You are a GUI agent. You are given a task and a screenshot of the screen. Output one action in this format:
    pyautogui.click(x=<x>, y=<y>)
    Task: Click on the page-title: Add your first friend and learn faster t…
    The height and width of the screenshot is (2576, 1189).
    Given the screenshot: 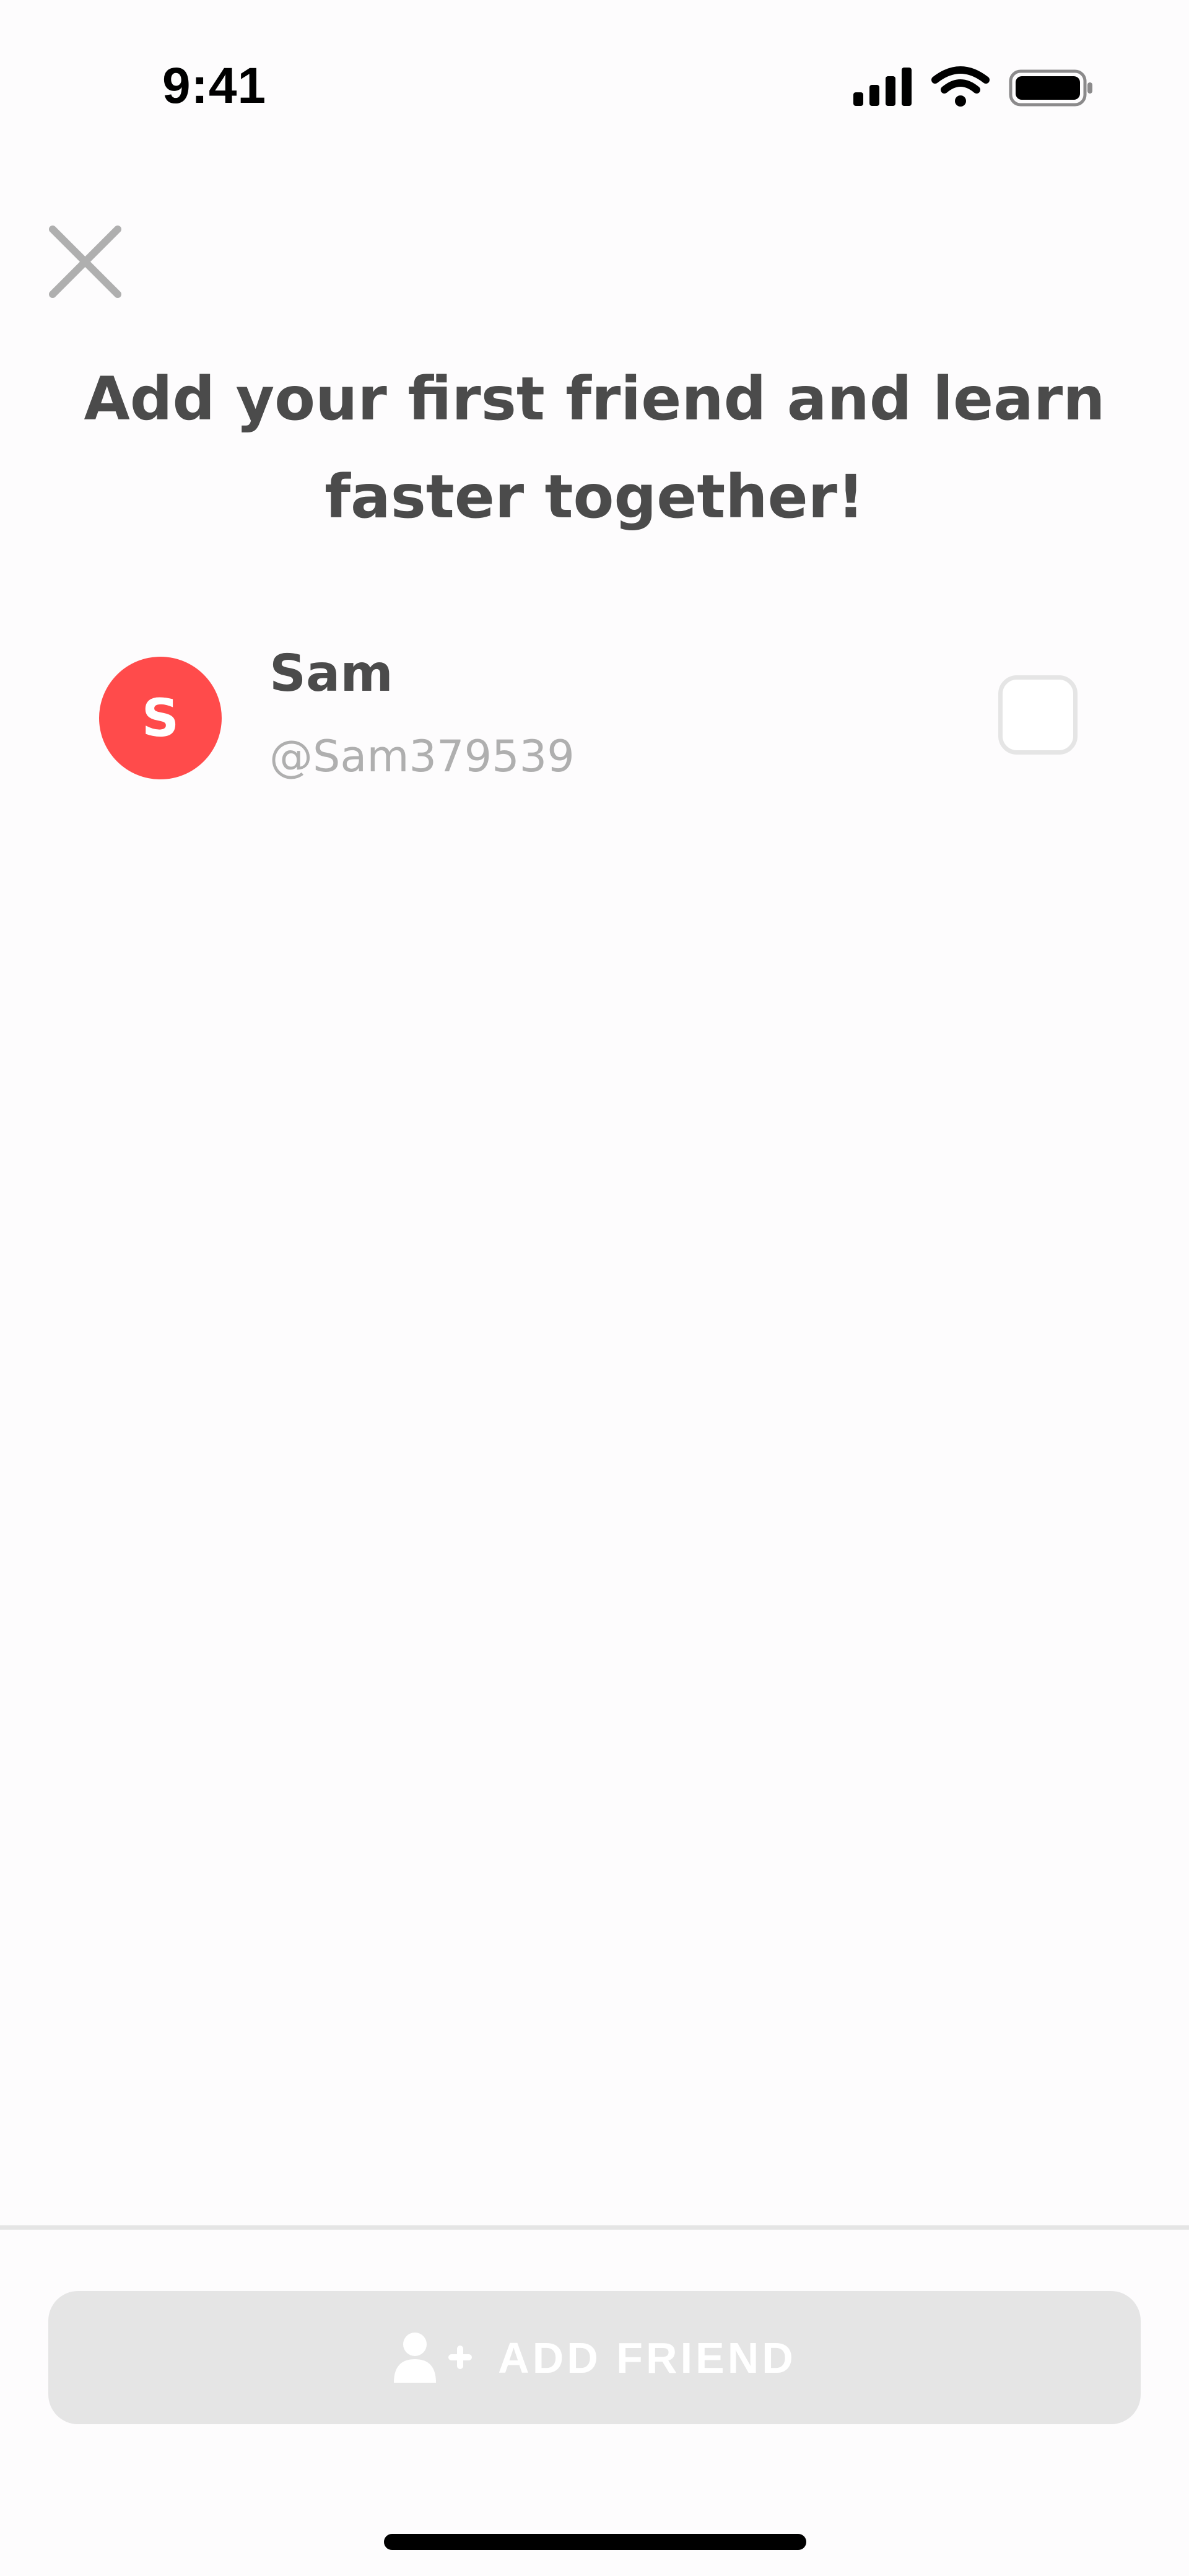 What is the action you would take?
    pyautogui.click(x=594, y=448)
    